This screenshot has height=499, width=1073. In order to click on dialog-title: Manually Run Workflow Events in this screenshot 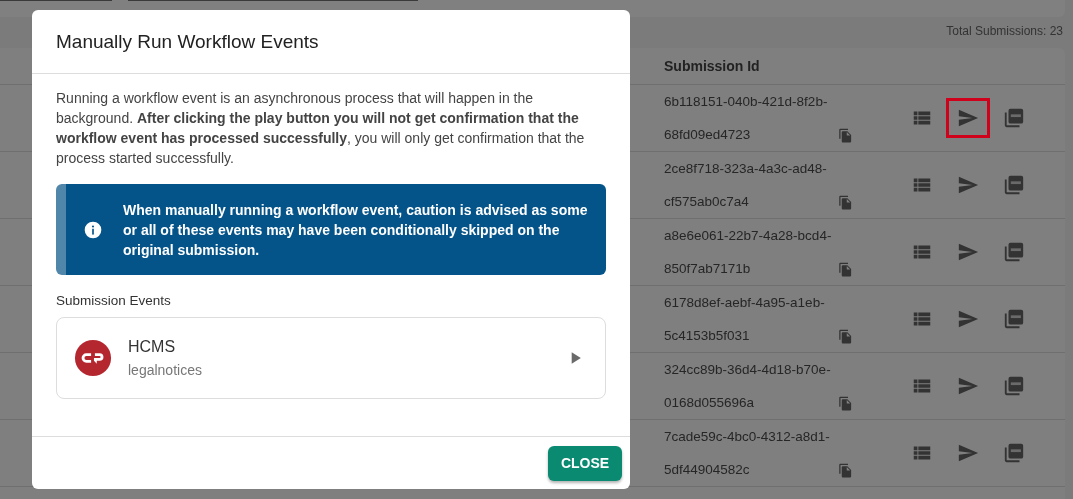, I will do `click(187, 41)`.